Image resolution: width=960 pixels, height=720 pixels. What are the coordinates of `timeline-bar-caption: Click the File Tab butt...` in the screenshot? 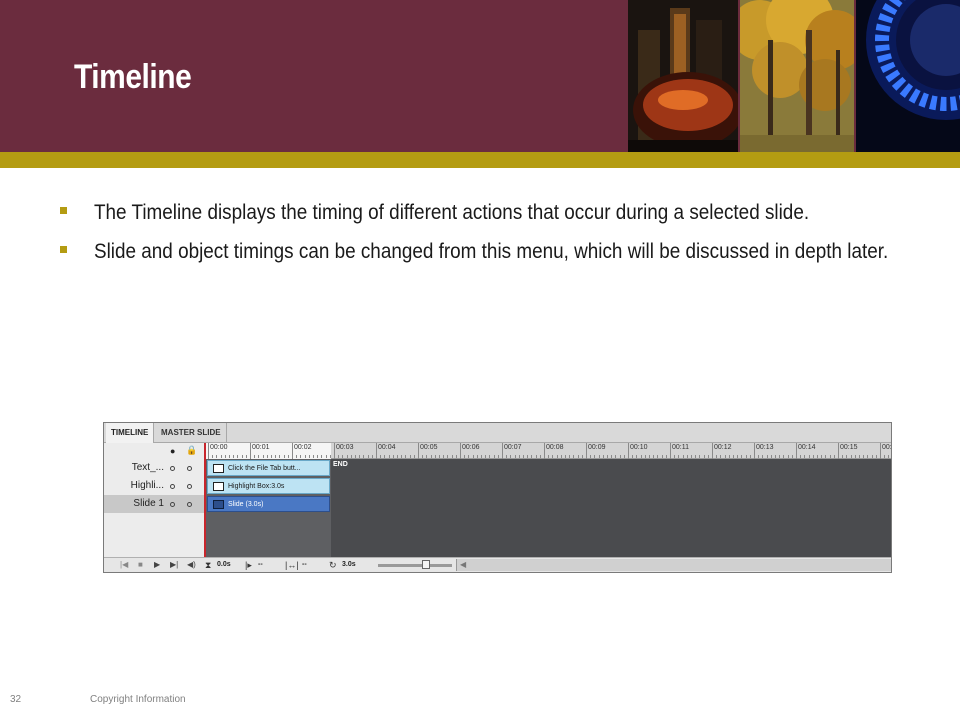 It's located at (268, 468).